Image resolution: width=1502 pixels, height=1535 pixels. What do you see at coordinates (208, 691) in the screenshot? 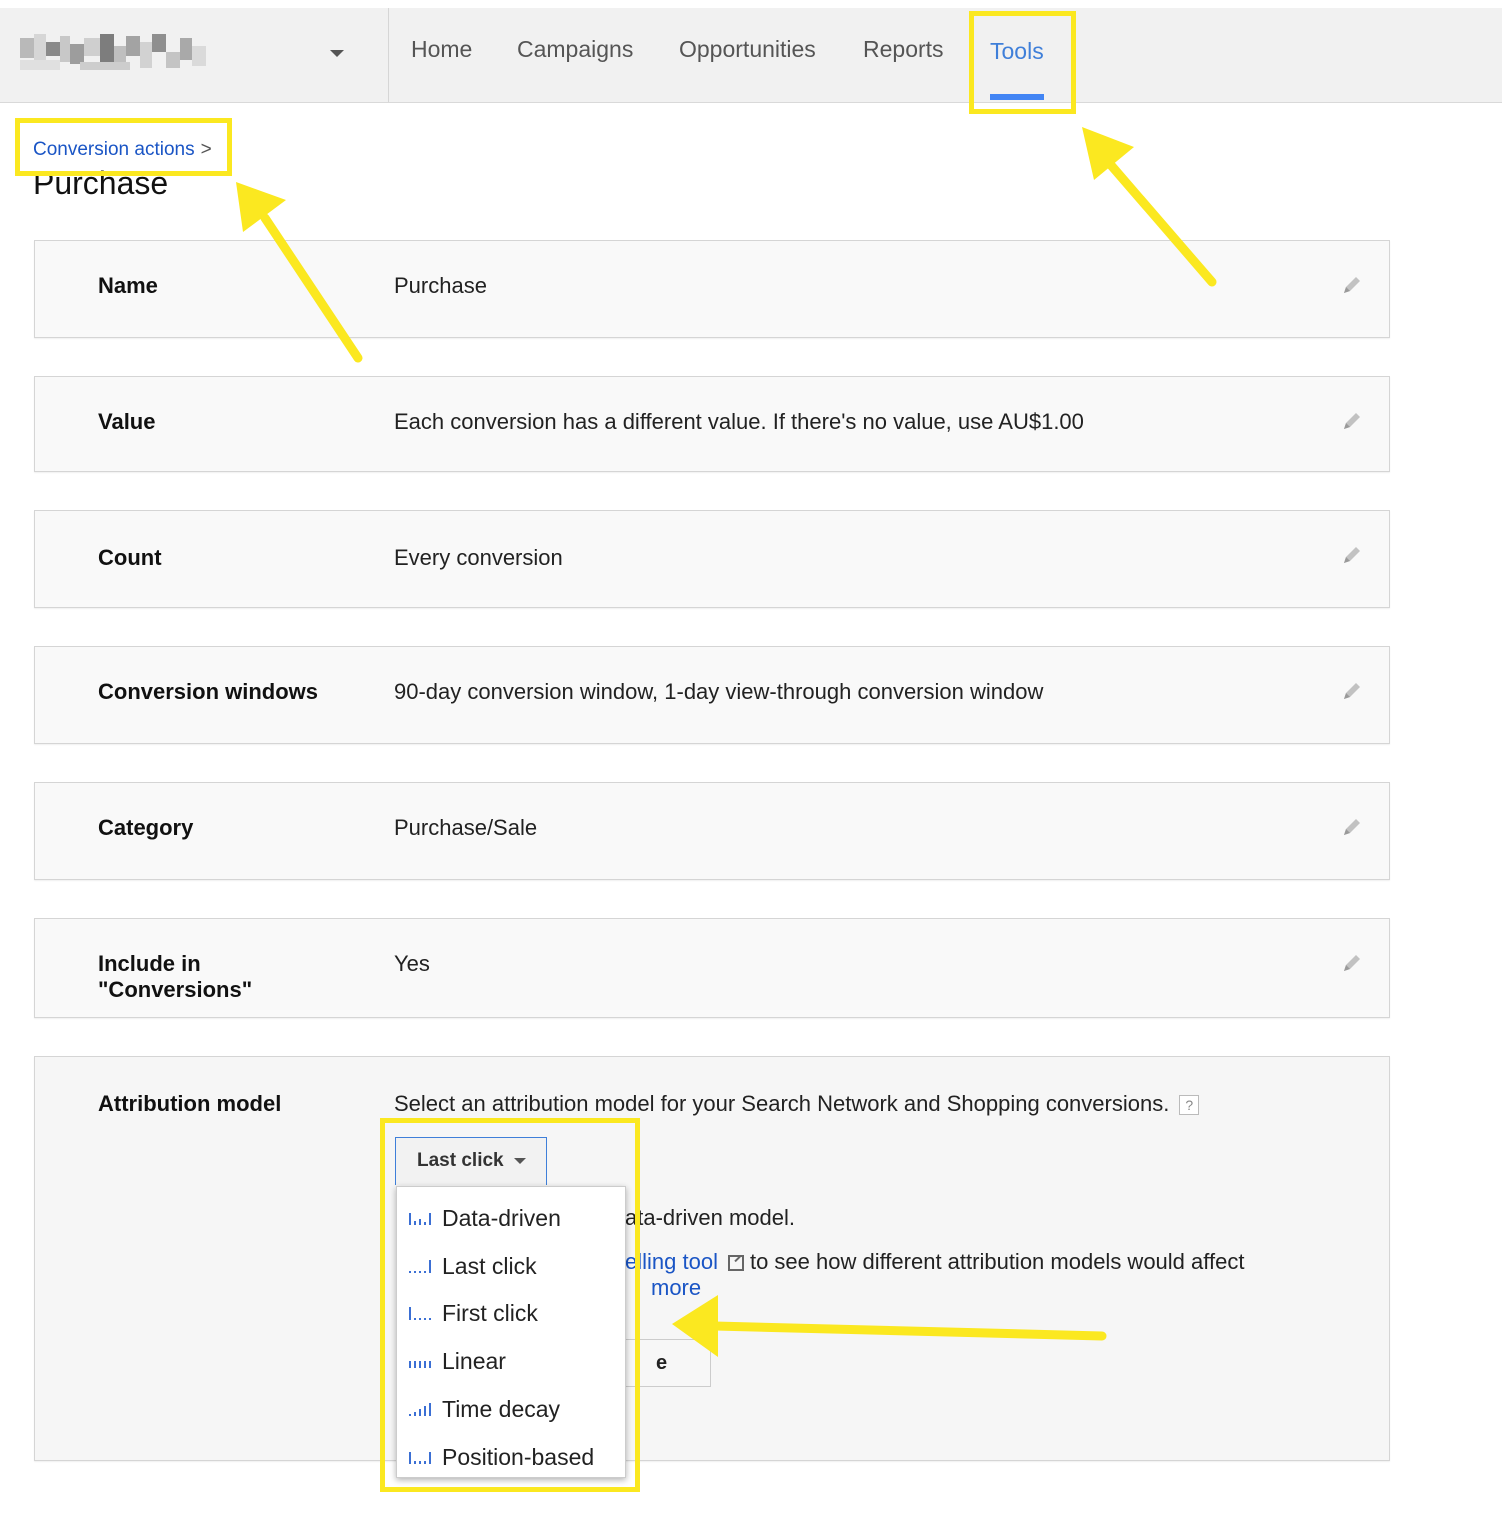
I see `setting-label: Conversion windows` at bounding box center [208, 691].